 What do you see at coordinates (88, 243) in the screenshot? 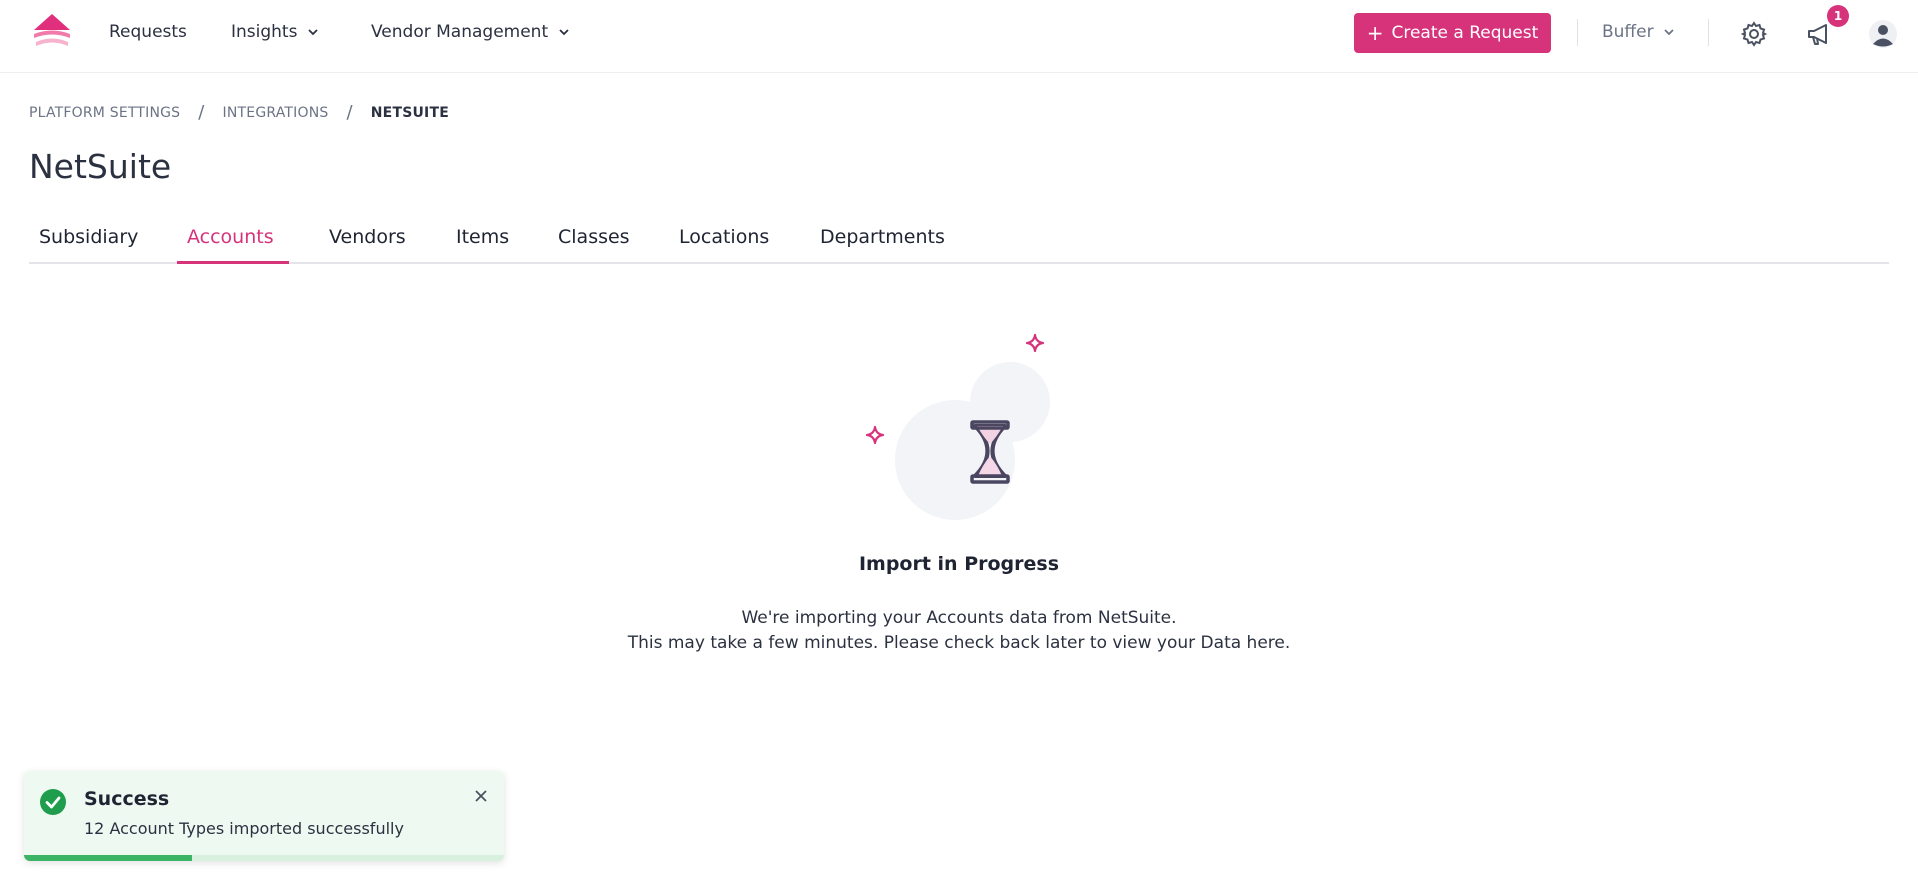
I see `tab-subsidiary: Subsidiary` at bounding box center [88, 243].